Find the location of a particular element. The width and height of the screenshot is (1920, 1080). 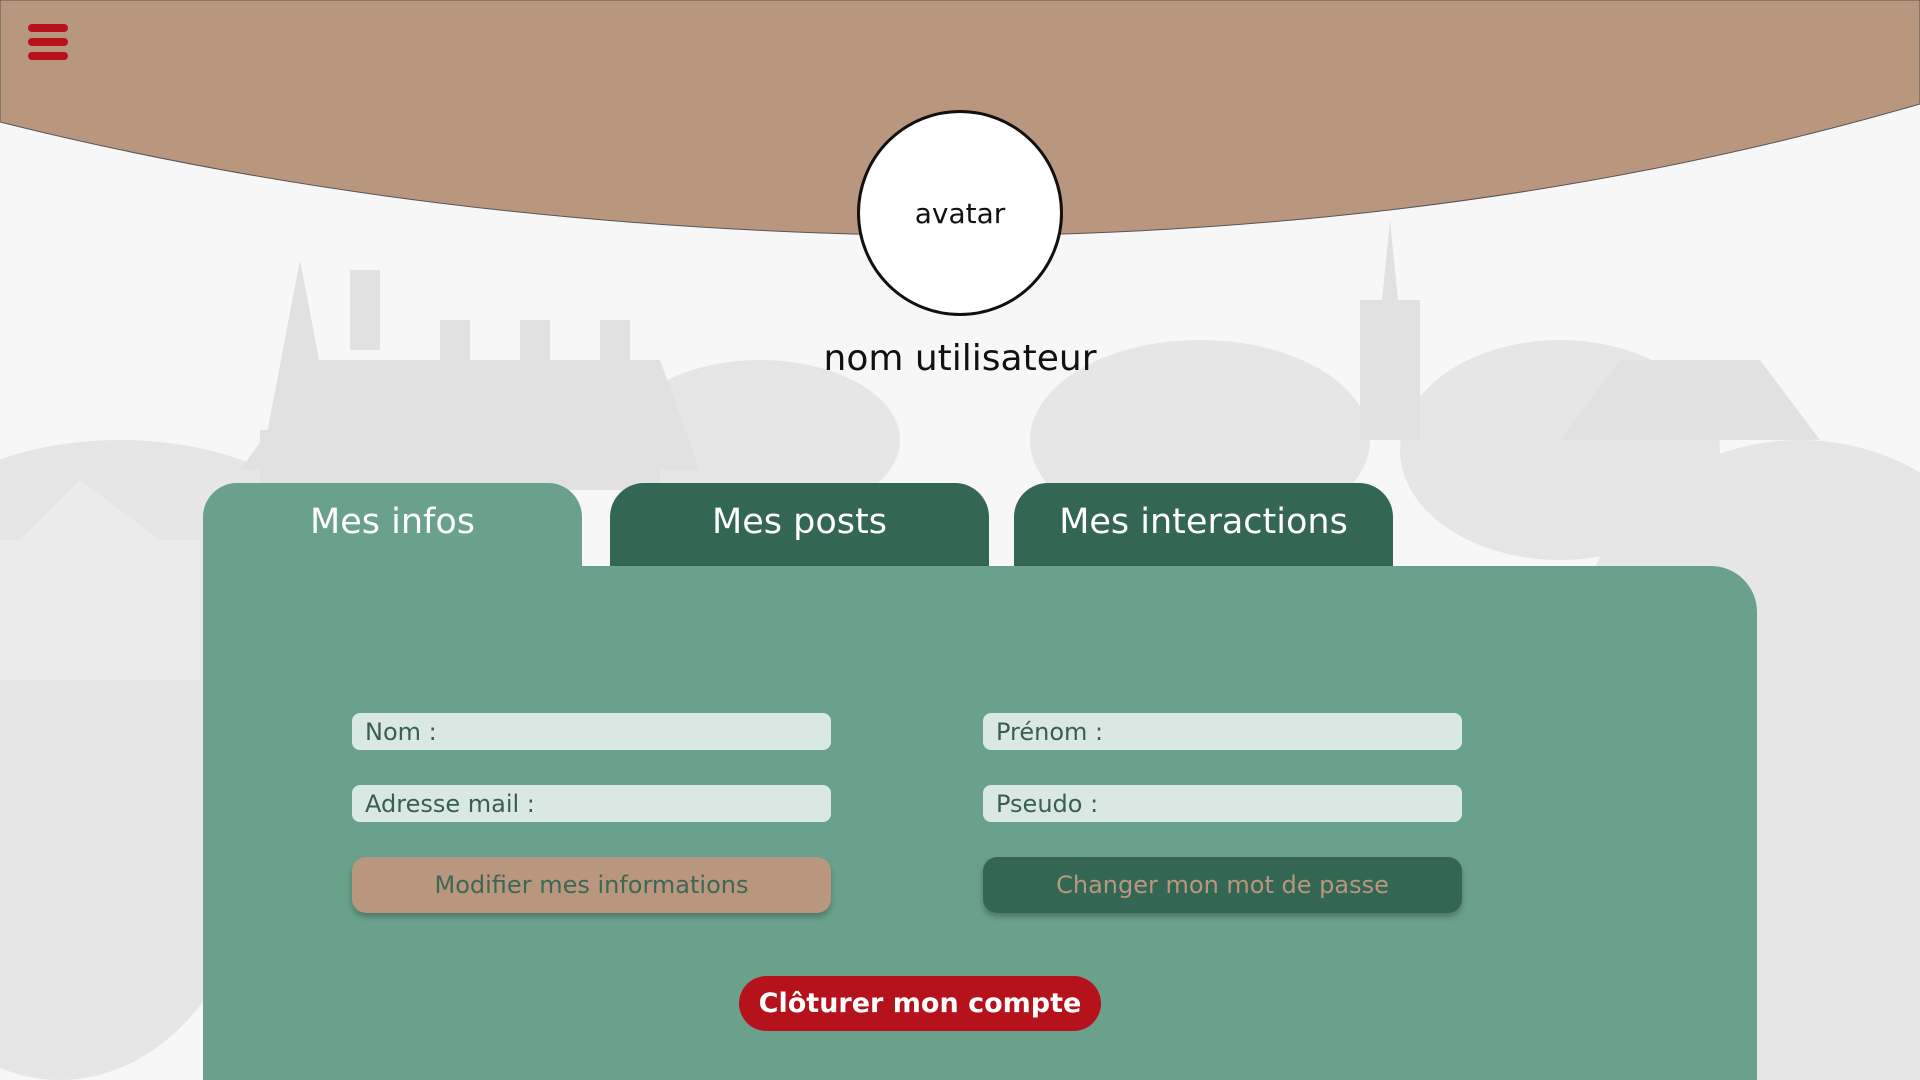

prenom-field: Prénom : is located at coordinates (1222, 731).